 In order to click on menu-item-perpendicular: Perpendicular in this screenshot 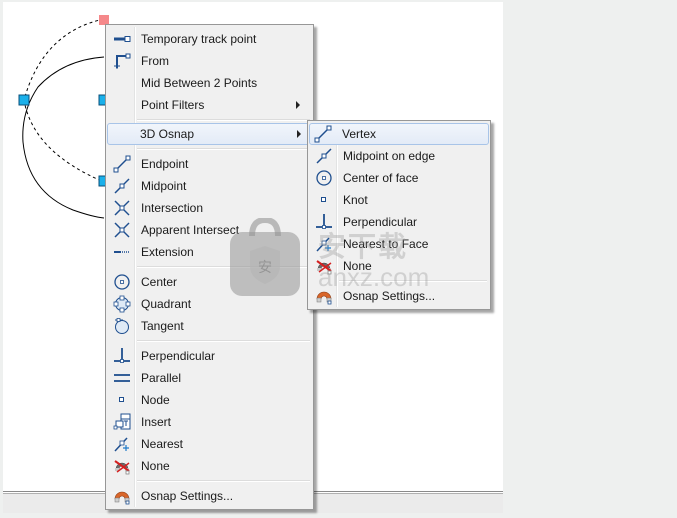, I will do `click(209, 356)`.